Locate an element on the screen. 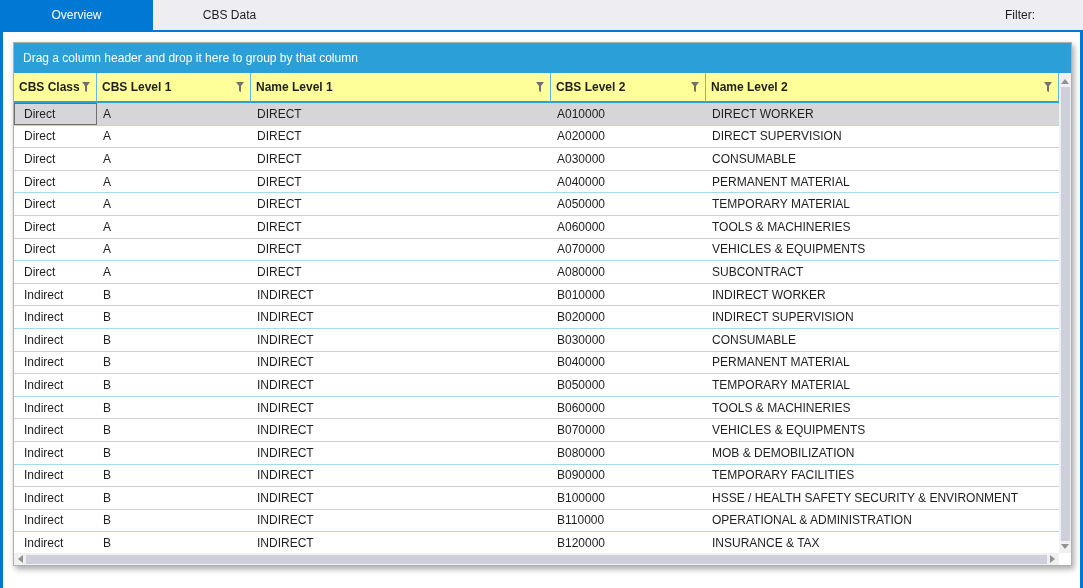  column-header: CBS Level 2 is located at coordinates (628, 88).